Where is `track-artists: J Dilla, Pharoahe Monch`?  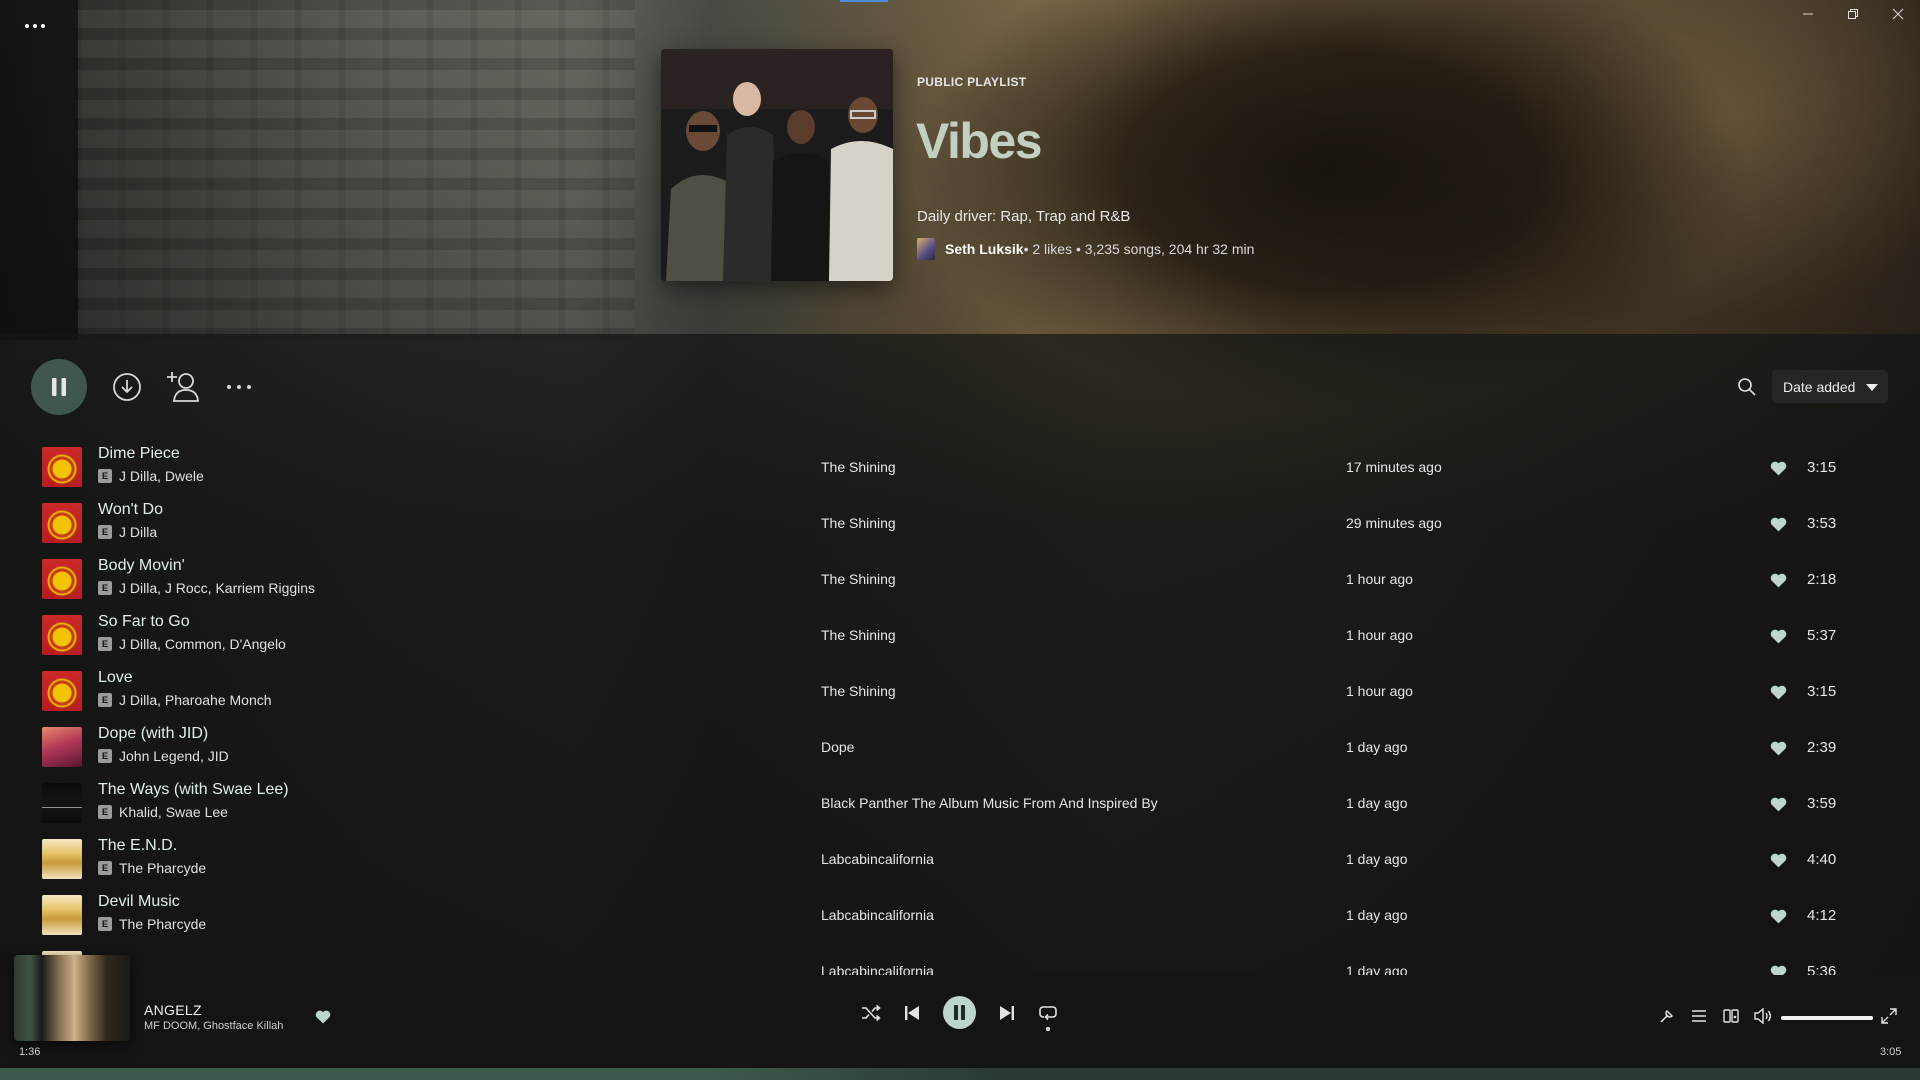
track-artists: J Dilla, Pharoahe Monch is located at coordinates (195, 700).